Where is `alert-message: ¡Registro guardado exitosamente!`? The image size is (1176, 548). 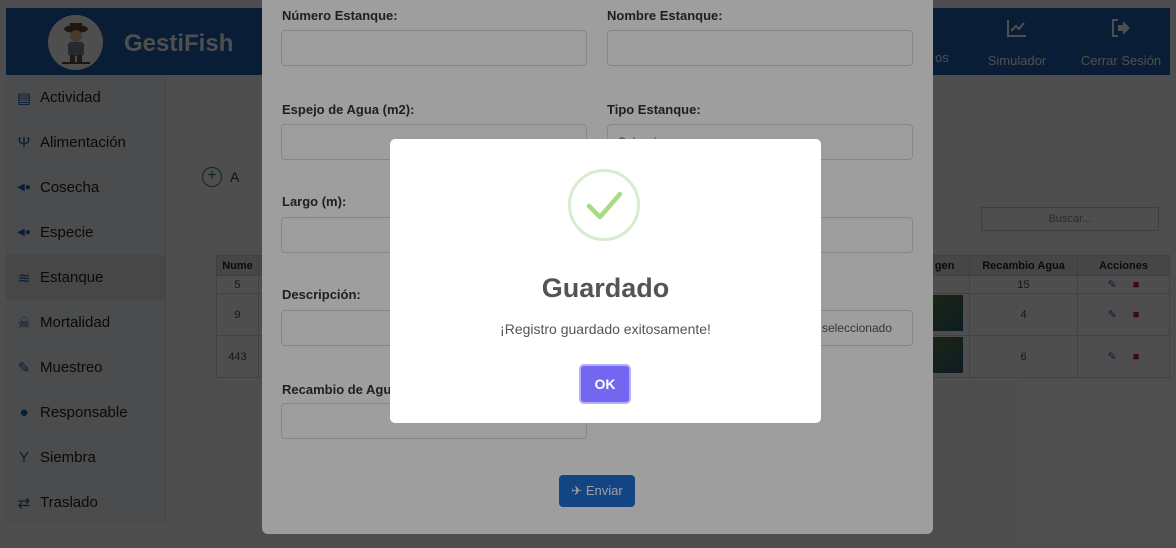
alert-message: ¡Registro guardado exitosamente! is located at coordinates (605, 329).